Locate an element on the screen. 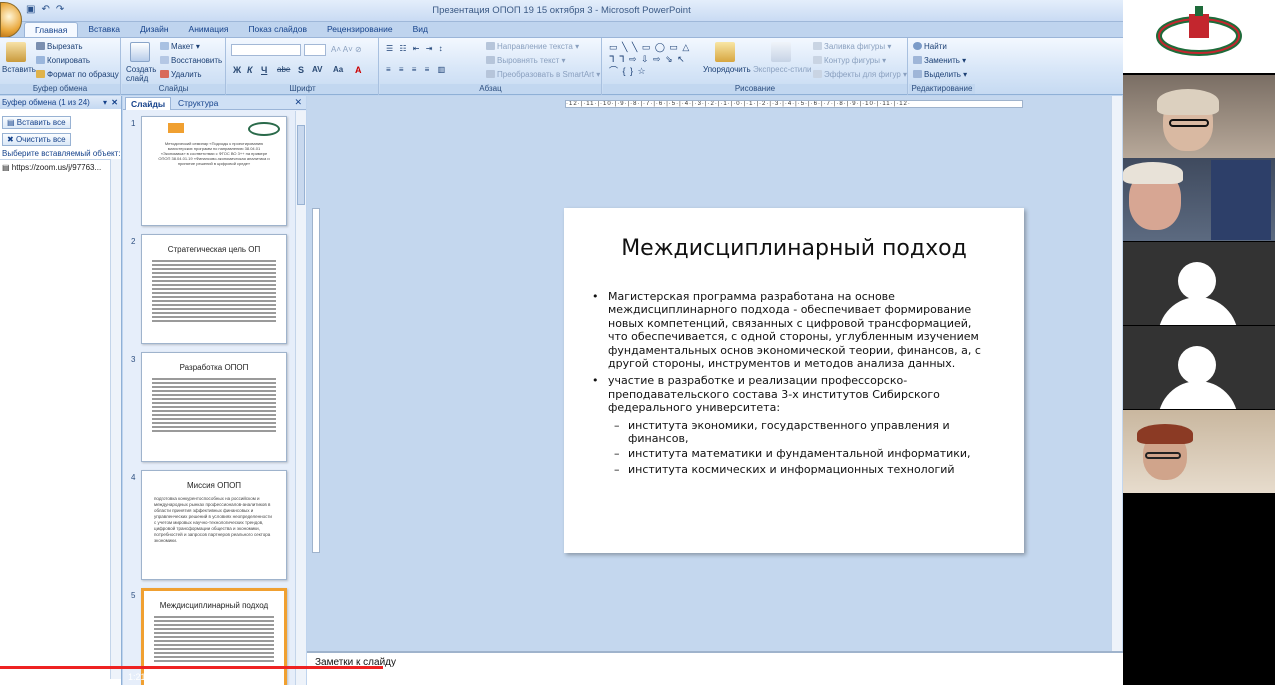 This screenshot has width=1275, height=685. layout-button: Макет ▾ is located at coordinates (180, 46).